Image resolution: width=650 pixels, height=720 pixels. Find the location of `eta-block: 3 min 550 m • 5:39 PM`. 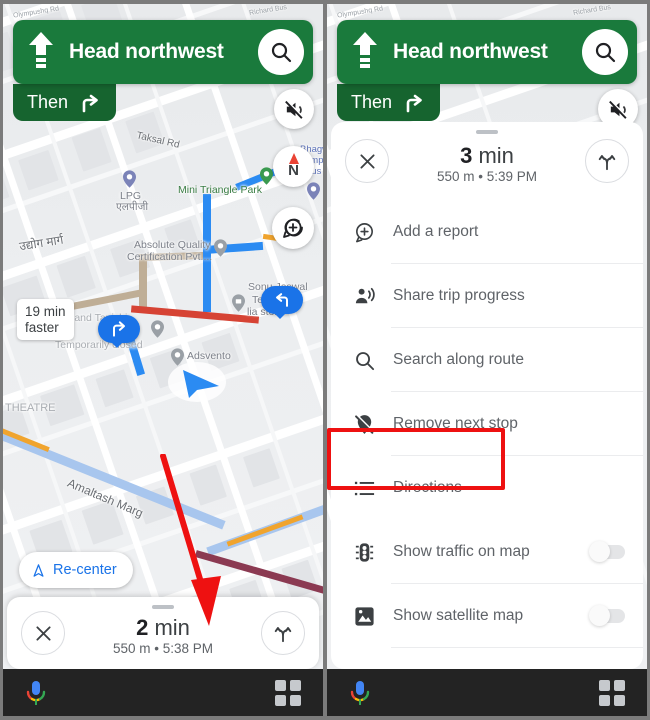

eta-block: 3 min 550 m • 5:39 PM is located at coordinates (487, 161).